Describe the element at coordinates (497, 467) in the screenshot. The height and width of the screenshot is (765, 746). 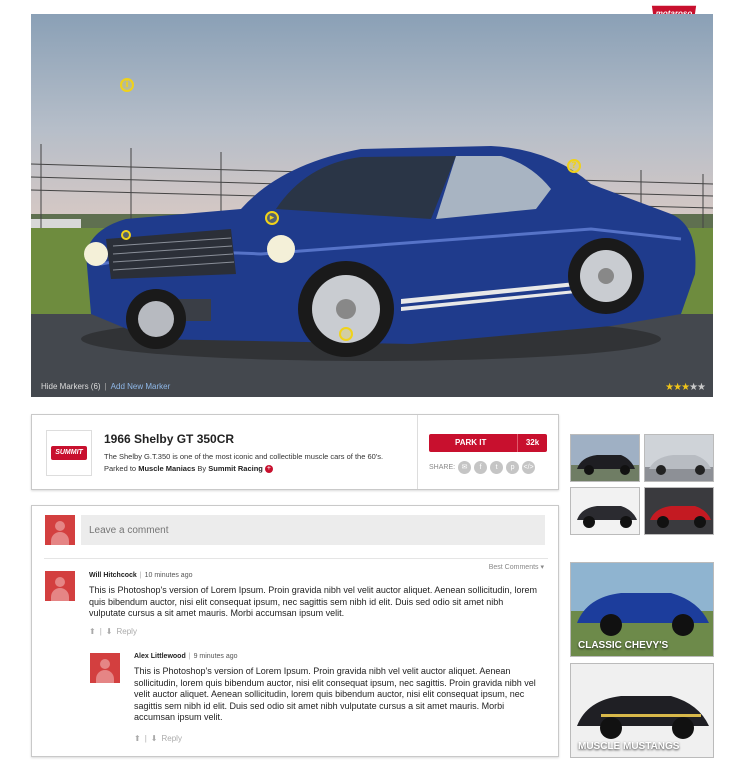
I see `twitter-icon: t` at that location.